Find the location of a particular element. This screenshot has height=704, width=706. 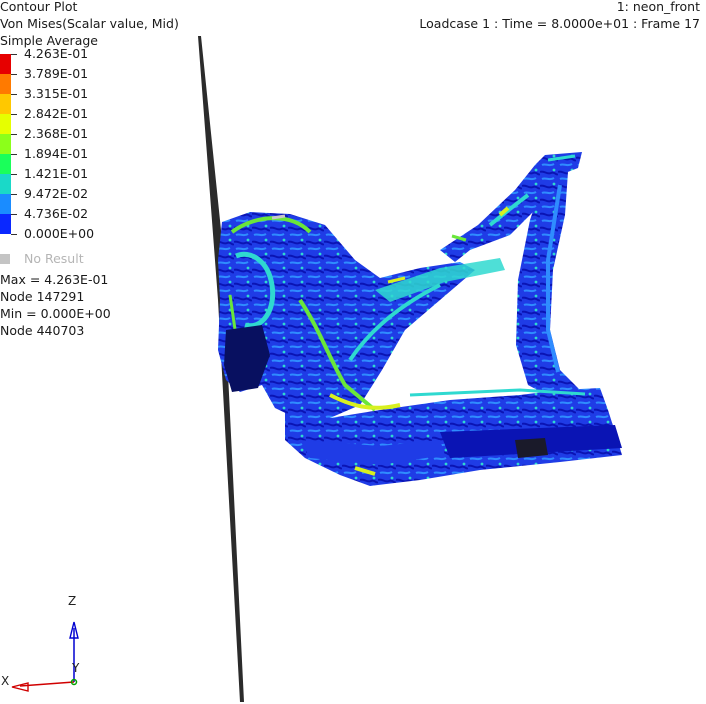

x-axis-arrow is located at coordinates (20, 687).